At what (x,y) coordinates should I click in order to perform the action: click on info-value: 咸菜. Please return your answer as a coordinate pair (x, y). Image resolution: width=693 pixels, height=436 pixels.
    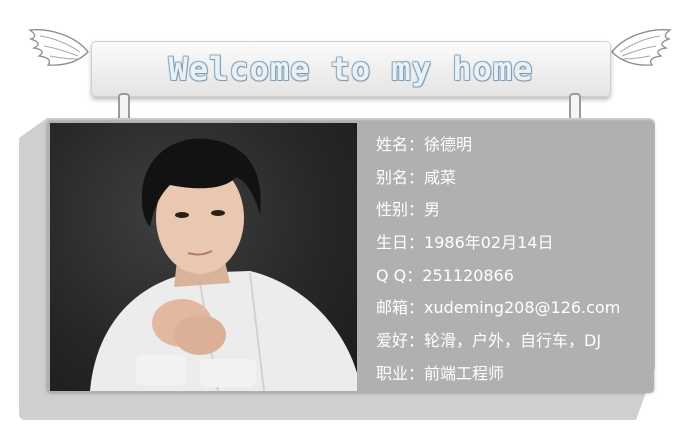
    Looking at the image, I should click on (440, 177).